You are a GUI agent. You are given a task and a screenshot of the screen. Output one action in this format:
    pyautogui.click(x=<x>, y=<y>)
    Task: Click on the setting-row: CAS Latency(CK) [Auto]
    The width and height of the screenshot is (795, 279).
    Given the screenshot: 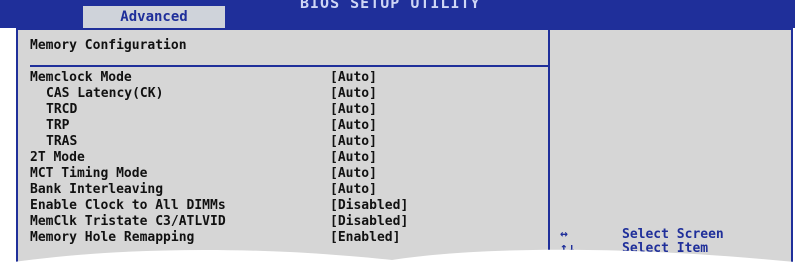 What is the action you would take?
    pyautogui.click(x=283, y=94)
    